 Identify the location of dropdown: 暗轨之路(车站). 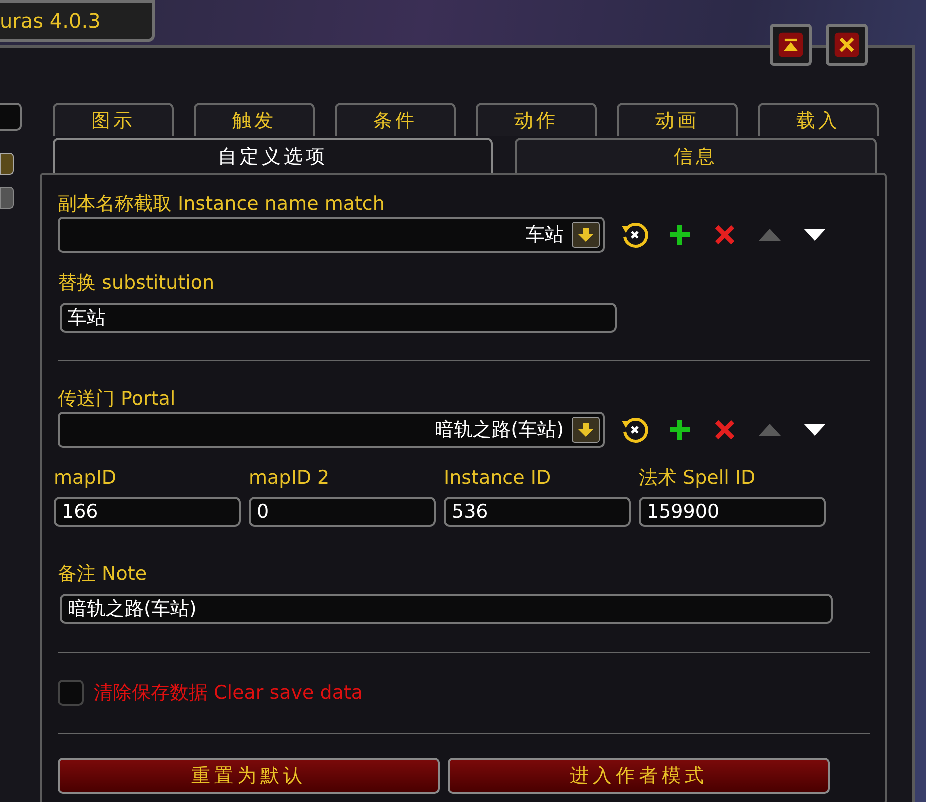
(331, 430).